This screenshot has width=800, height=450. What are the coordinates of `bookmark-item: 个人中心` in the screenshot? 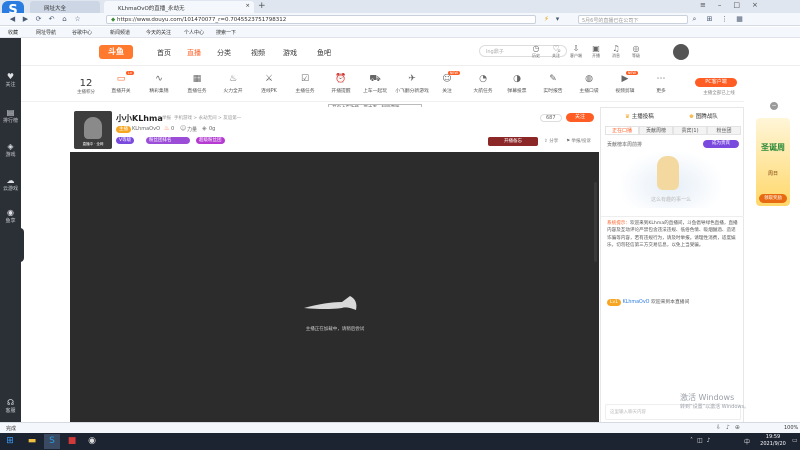 It's located at (194, 32).